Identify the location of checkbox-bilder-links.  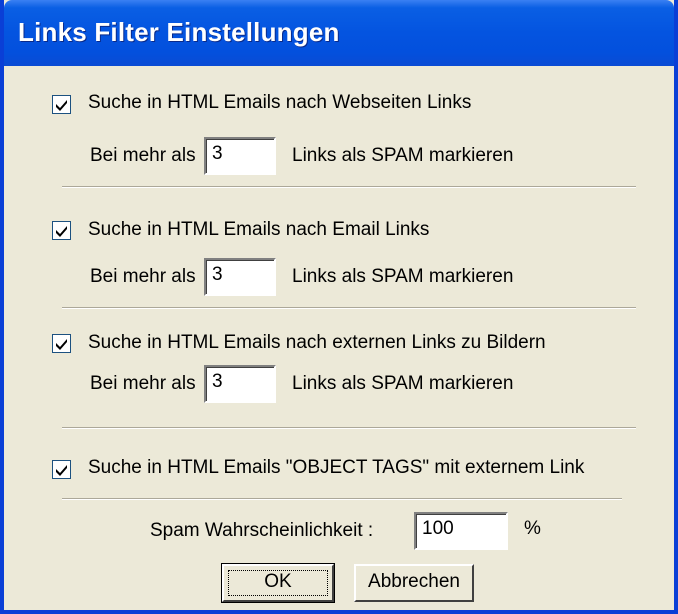
(61, 343).